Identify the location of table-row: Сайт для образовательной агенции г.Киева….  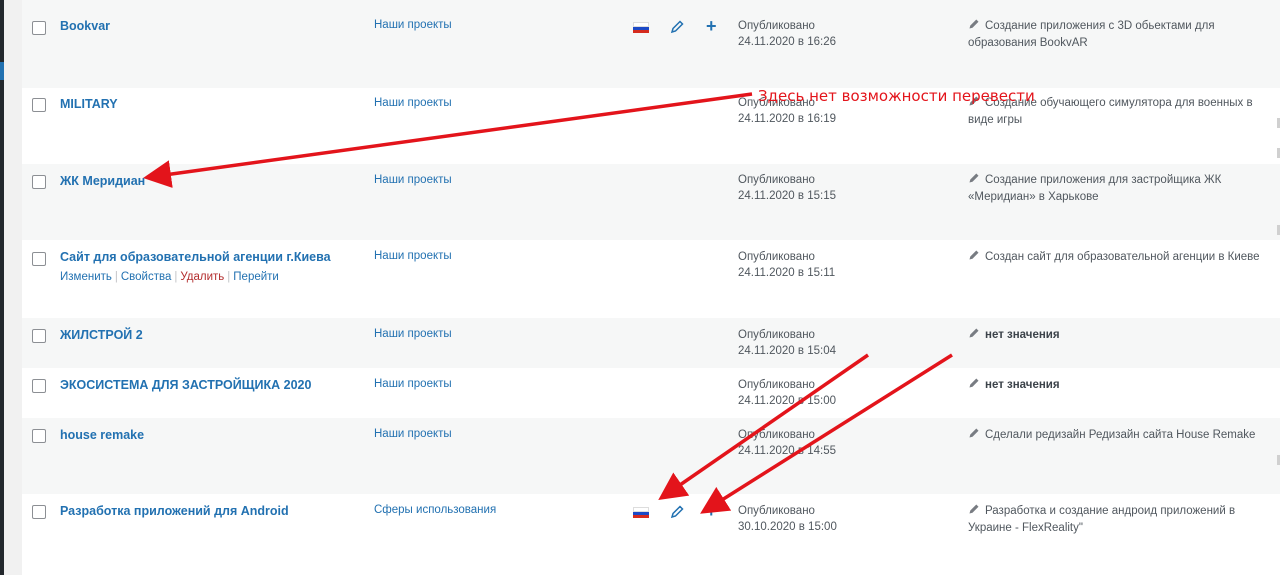
(651, 279).